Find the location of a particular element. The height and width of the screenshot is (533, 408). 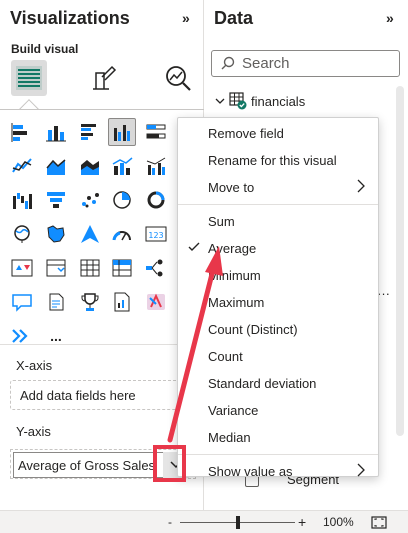

qa-visual-icon is located at coordinates (22, 302).